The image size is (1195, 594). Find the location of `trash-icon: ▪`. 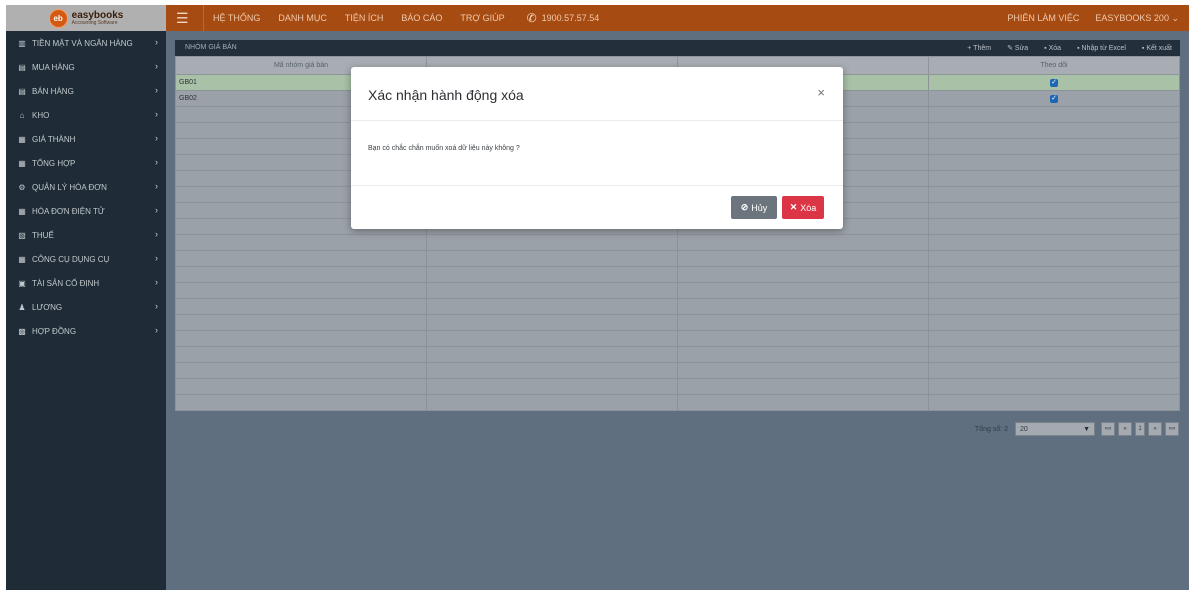

trash-icon: ▪ is located at coordinates (1045, 48).